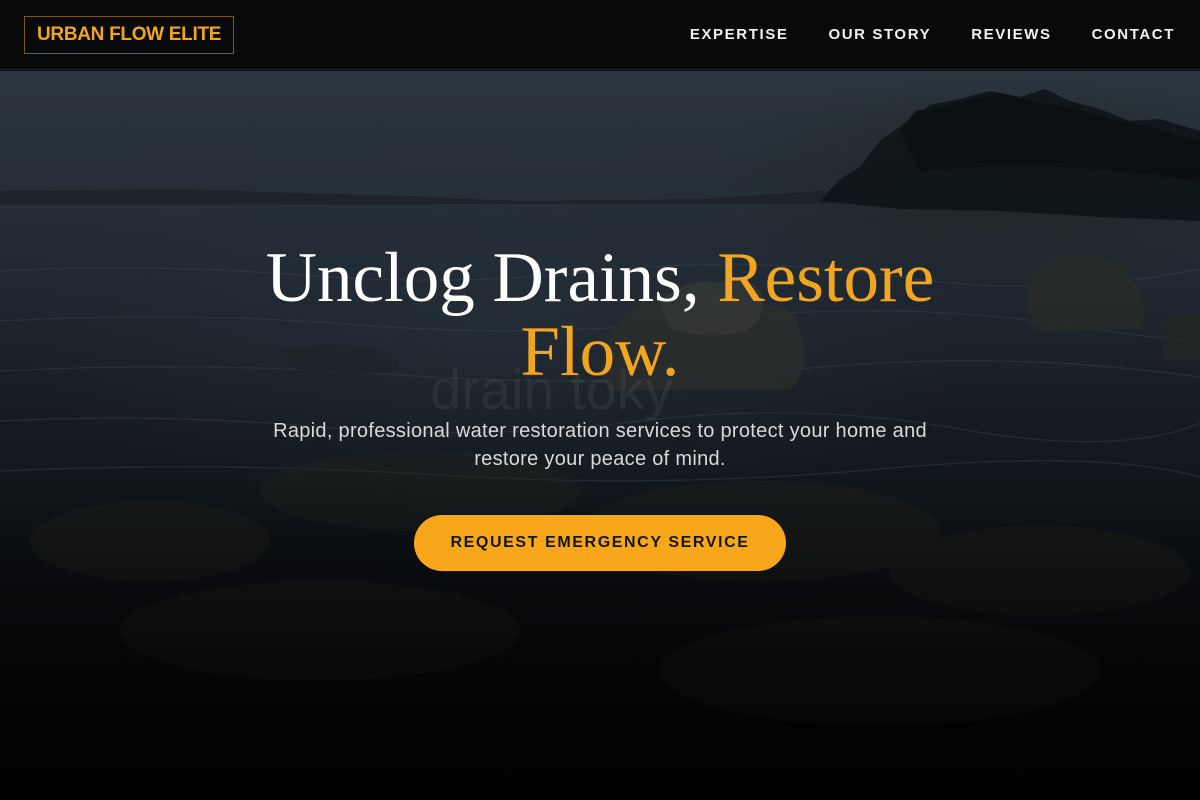 The image size is (1200, 800). What do you see at coordinates (879, 34) in the screenshot?
I see `nav-link-our-story: OUR STORY` at bounding box center [879, 34].